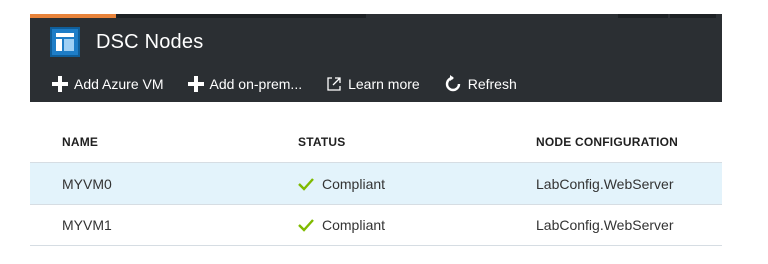 The image size is (768, 264). Describe the element at coordinates (73, 16) in the screenshot. I see `active-accent-bar` at that location.